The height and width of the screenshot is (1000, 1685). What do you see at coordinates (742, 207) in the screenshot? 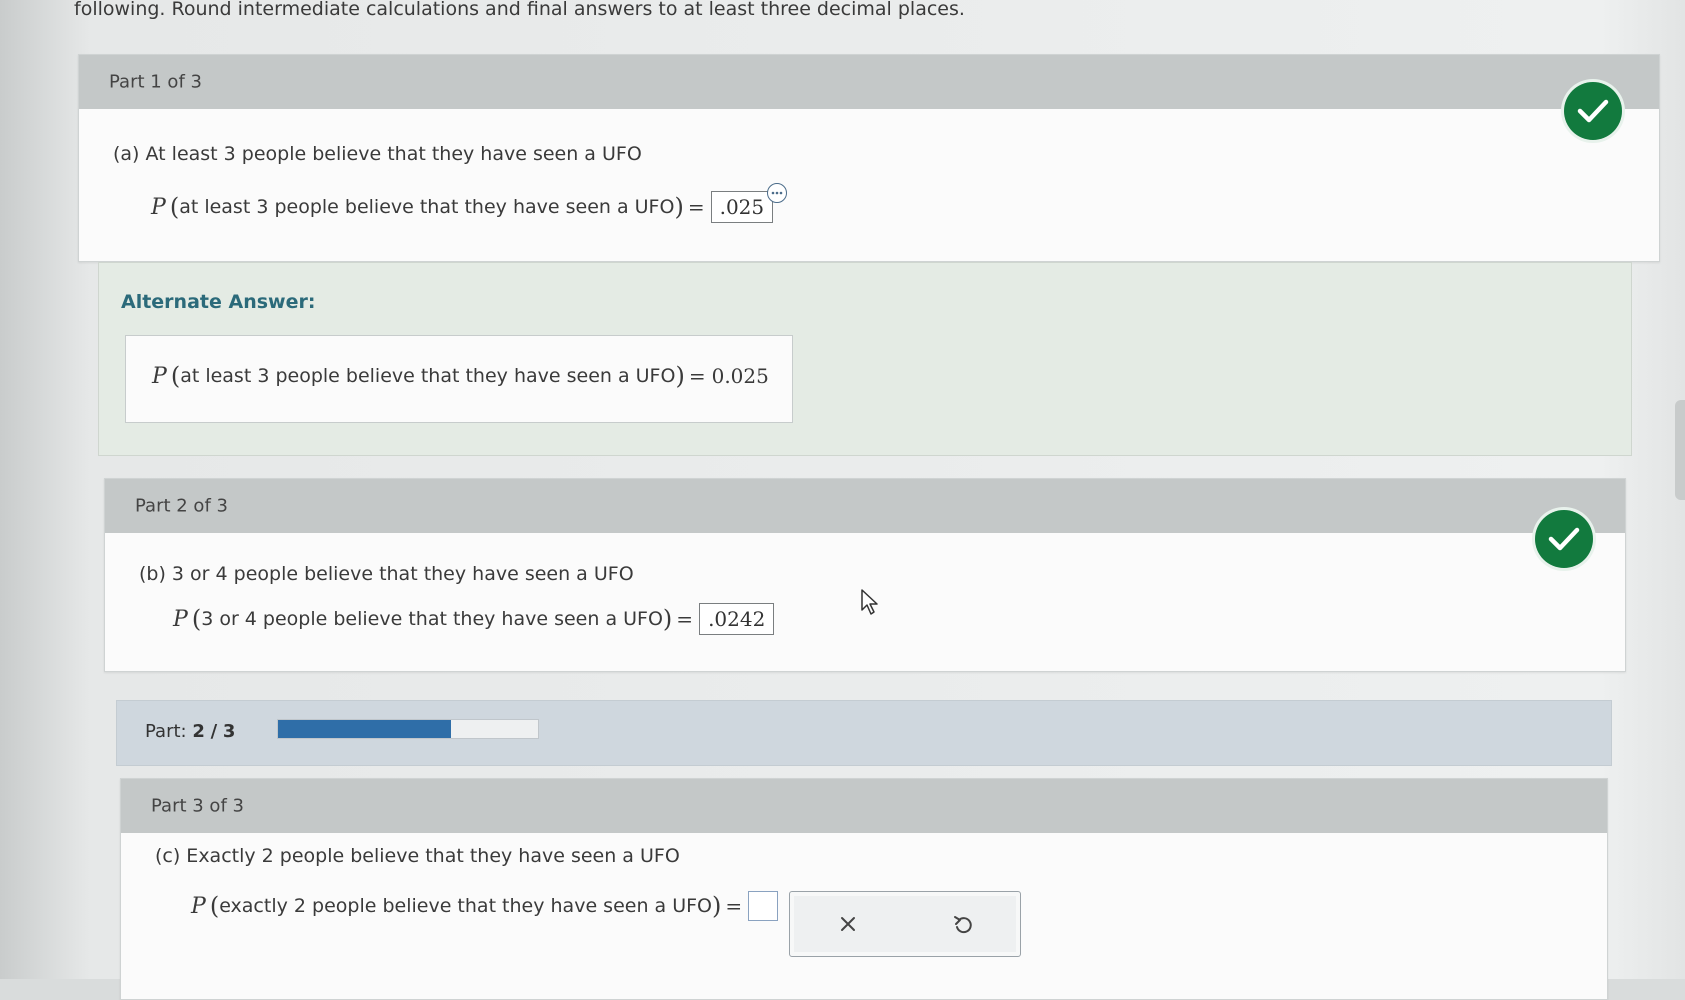
I see `part-1-answer-field: .025` at bounding box center [742, 207].